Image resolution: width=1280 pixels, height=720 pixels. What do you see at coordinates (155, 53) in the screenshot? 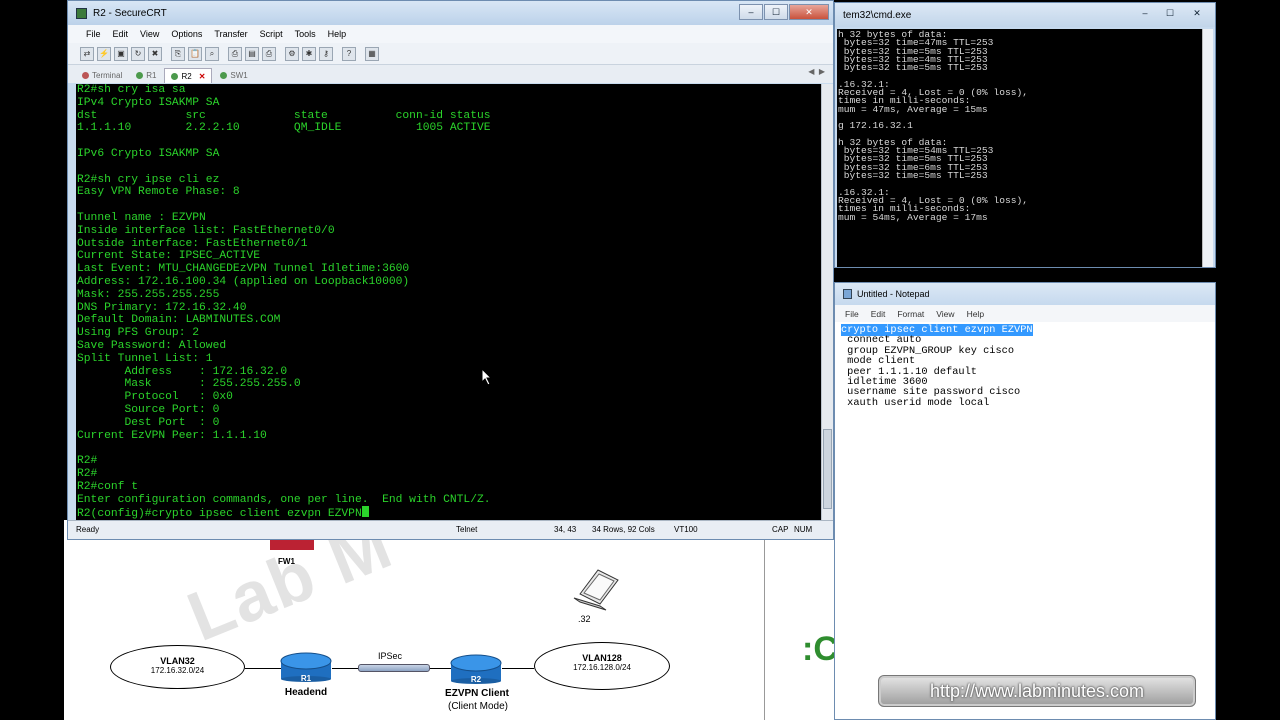
I see `disconnect-icon: ✖` at bounding box center [155, 53].